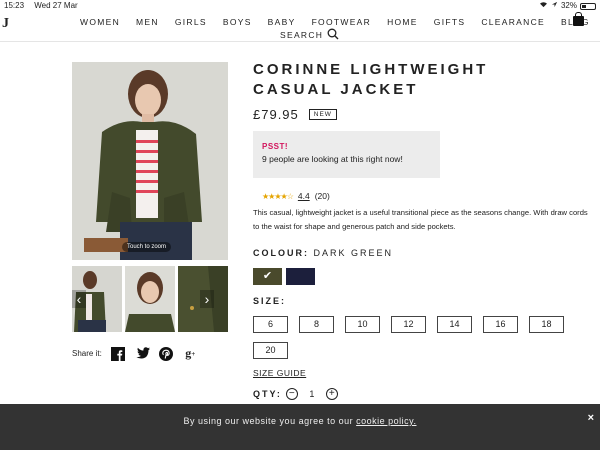  Describe the element at coordinates (270, 301) in the screenshot. I see `size-label: SIZE:` at that location.